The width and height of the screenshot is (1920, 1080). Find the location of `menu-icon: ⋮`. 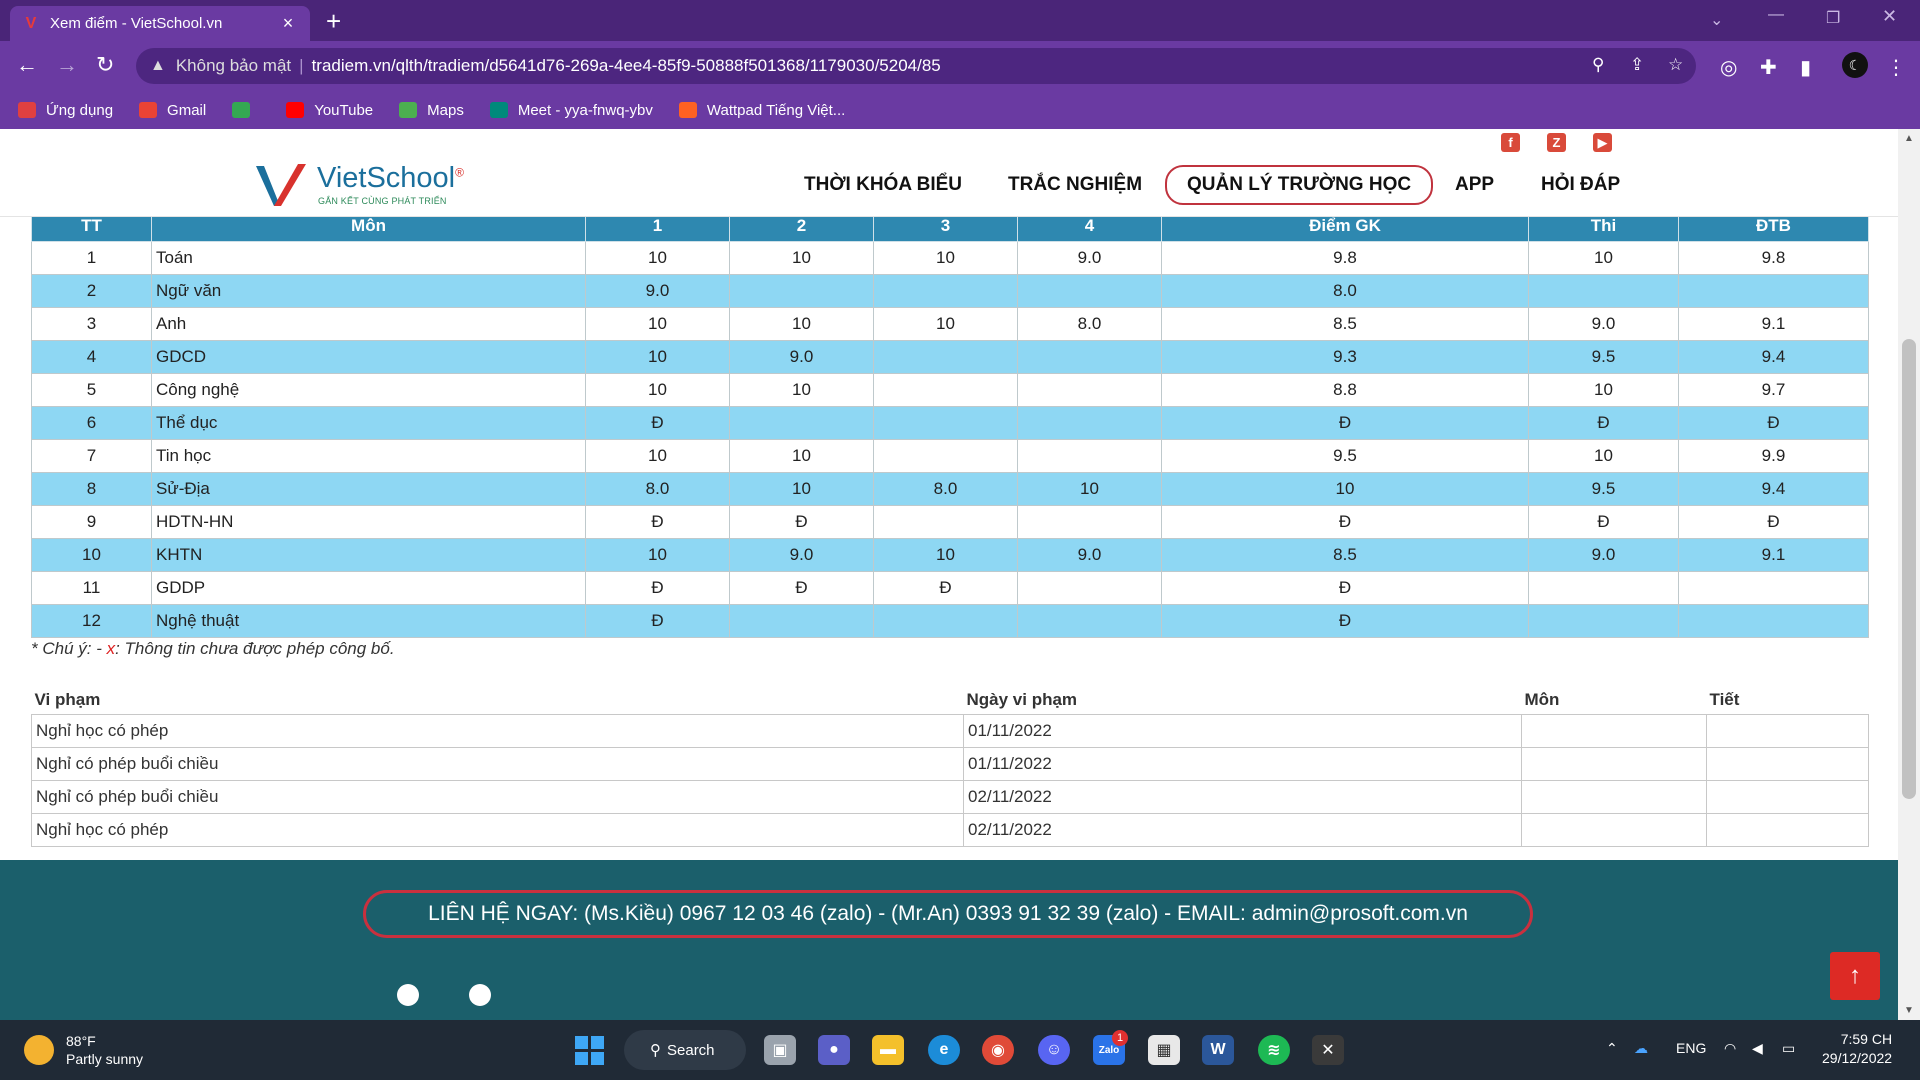

menu-icon: ⋮ is located at coordinates (1896, 67).